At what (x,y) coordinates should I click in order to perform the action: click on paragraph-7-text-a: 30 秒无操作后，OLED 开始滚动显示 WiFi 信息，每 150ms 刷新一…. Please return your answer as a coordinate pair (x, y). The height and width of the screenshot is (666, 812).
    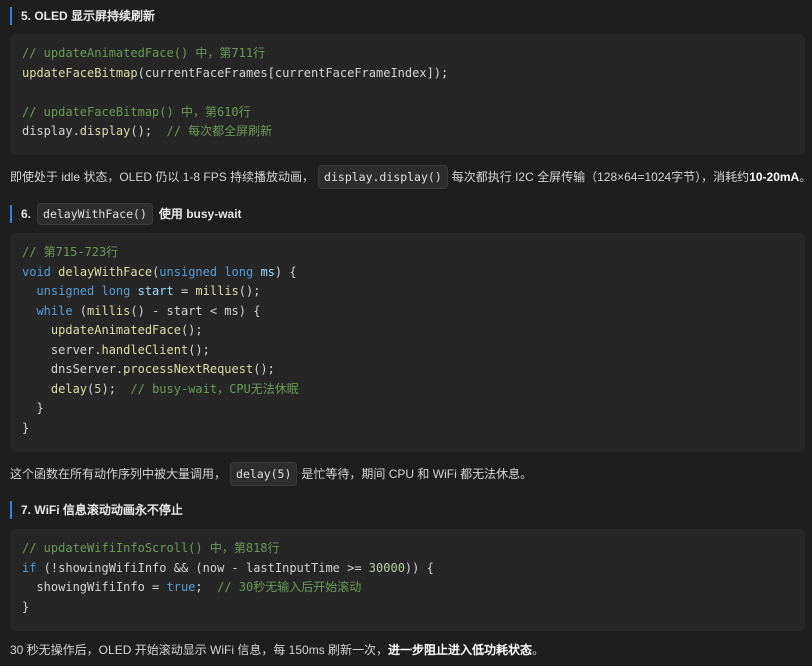
    Looking at the image, I should click on (199, 650).